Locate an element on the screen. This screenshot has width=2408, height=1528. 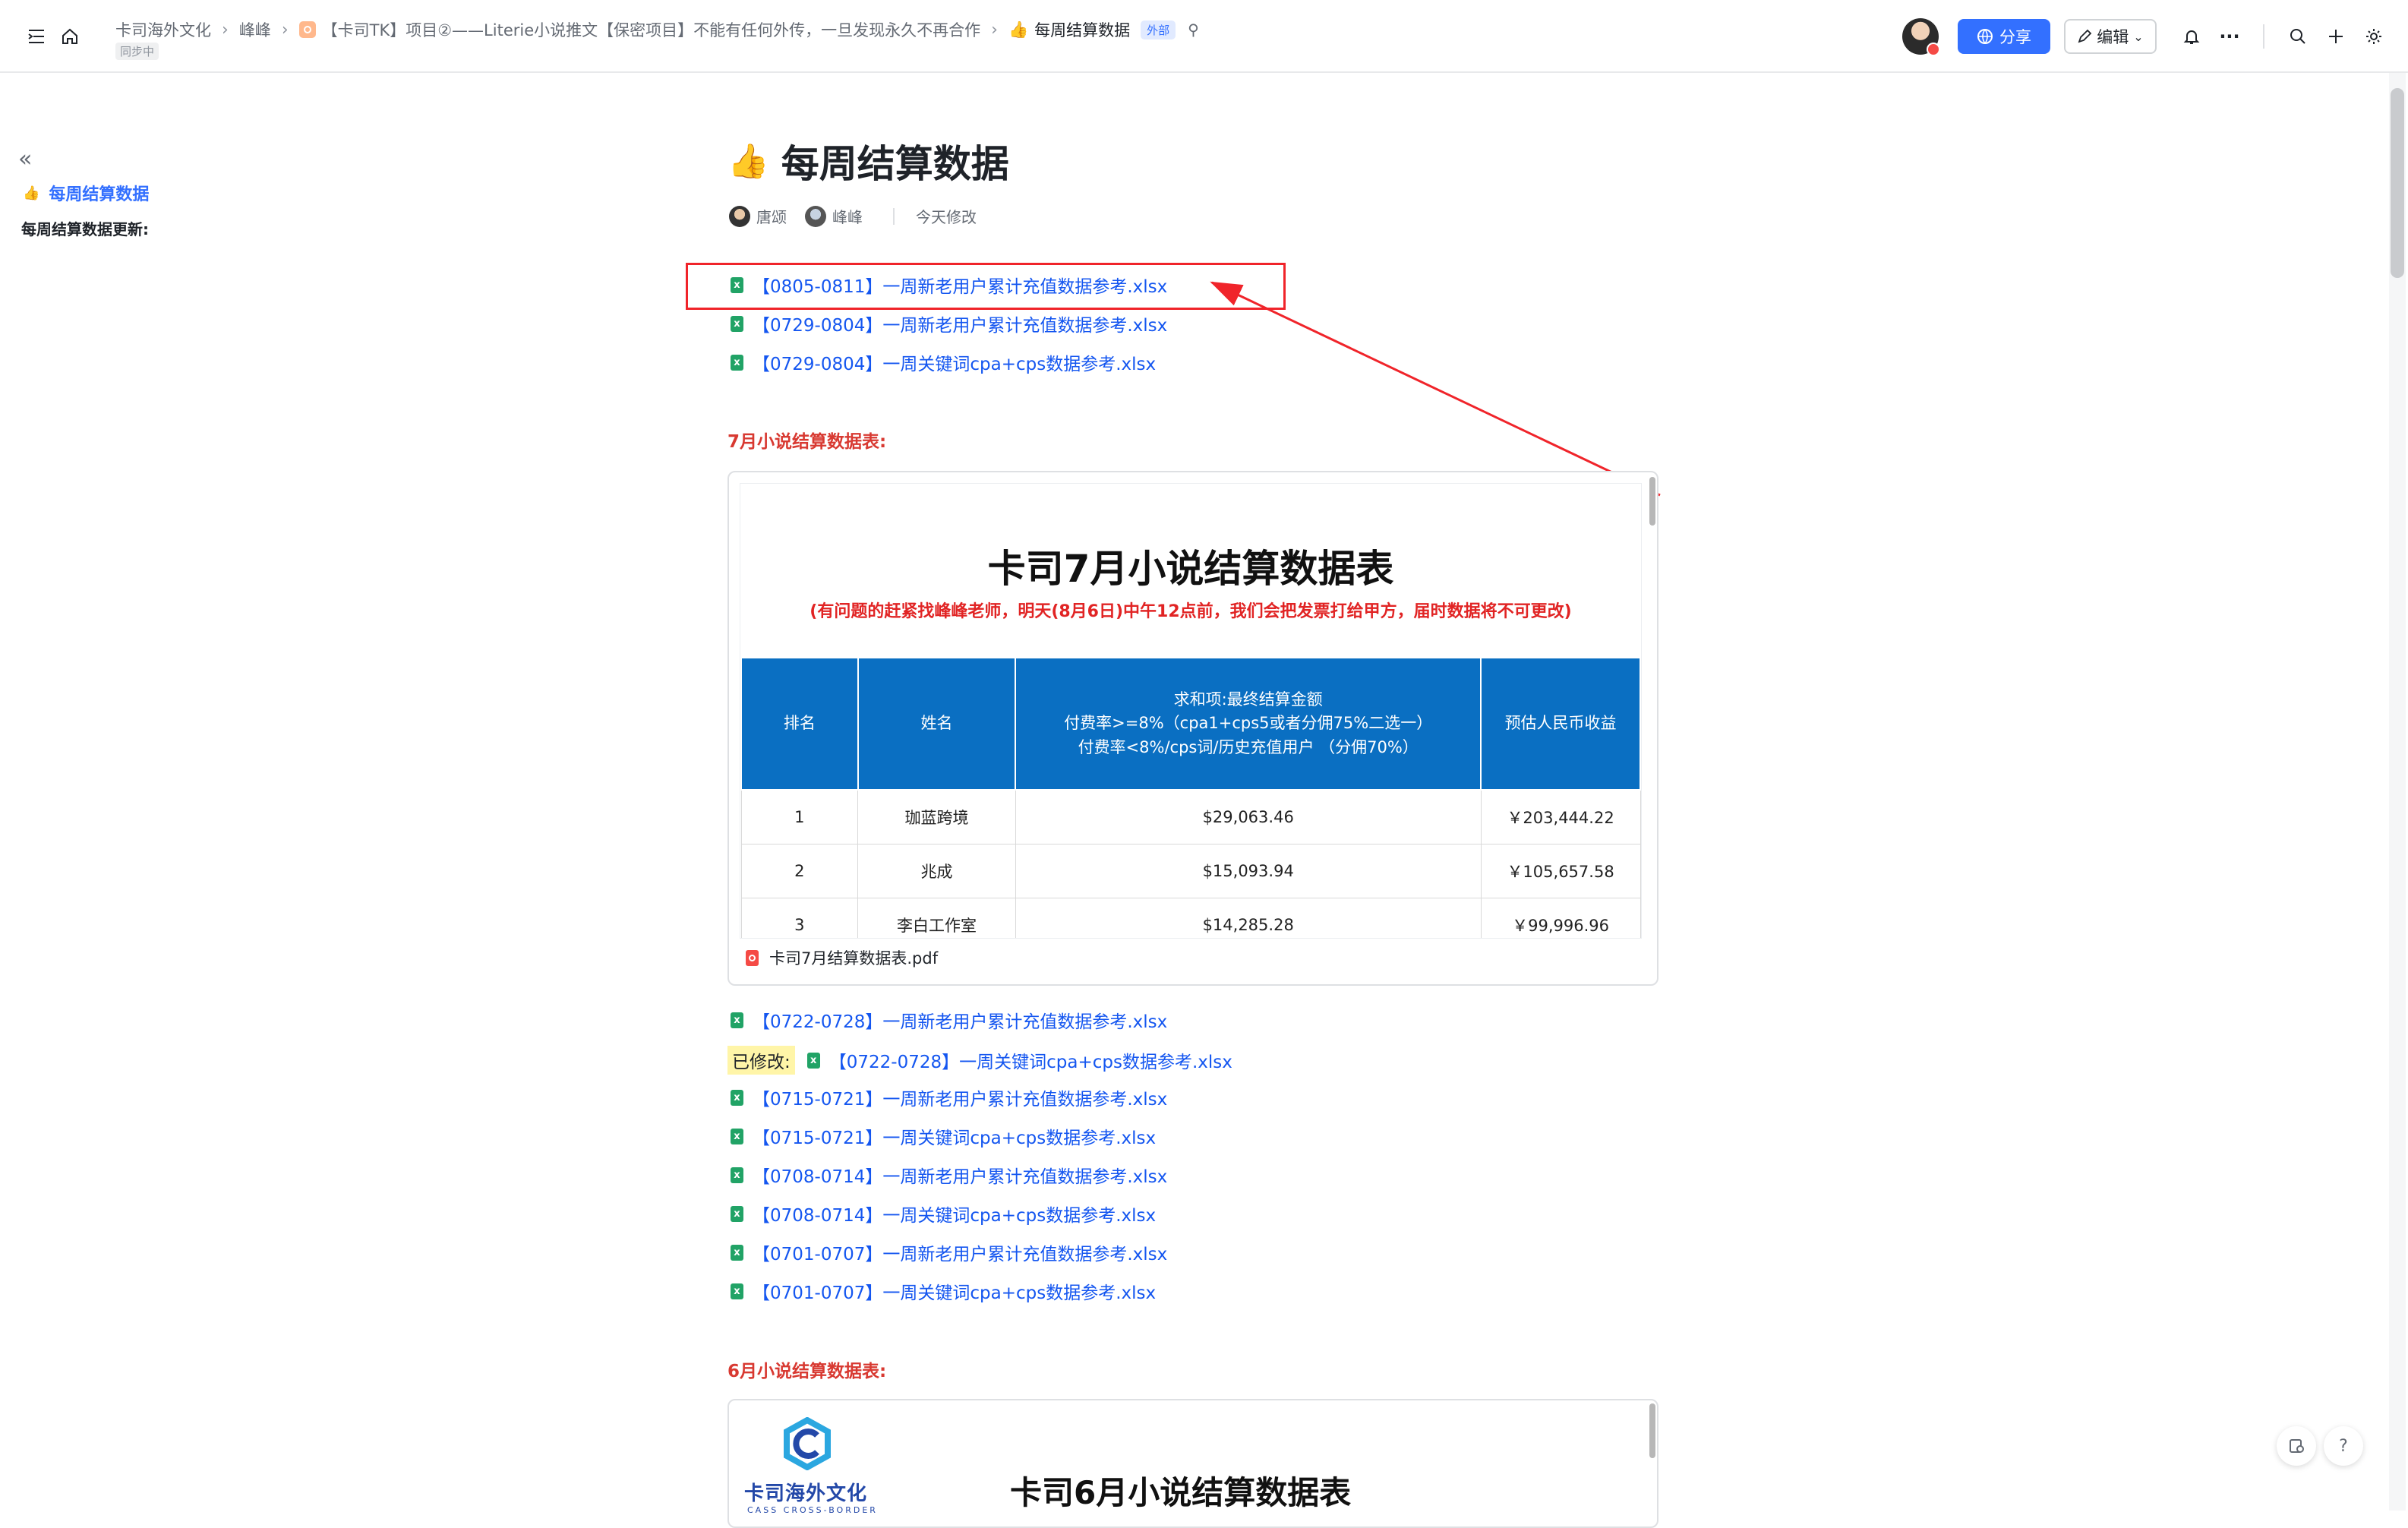
table-row: 3 李白工作室 $14,285.28 ￥99,996.96 is located at coordinates (1190, 918).